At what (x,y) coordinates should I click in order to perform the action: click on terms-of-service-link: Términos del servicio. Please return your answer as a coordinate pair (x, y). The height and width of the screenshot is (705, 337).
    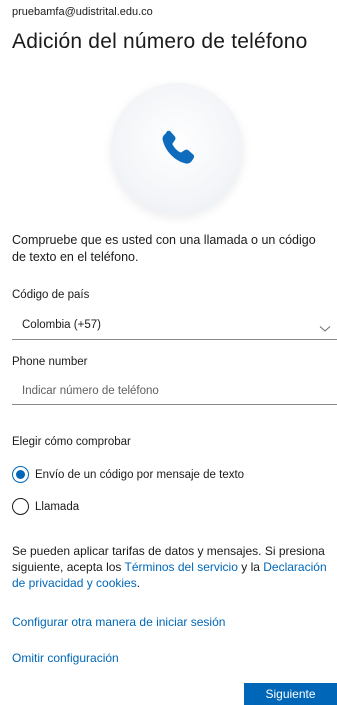
    Looking at the image, I should click on (181, 567).